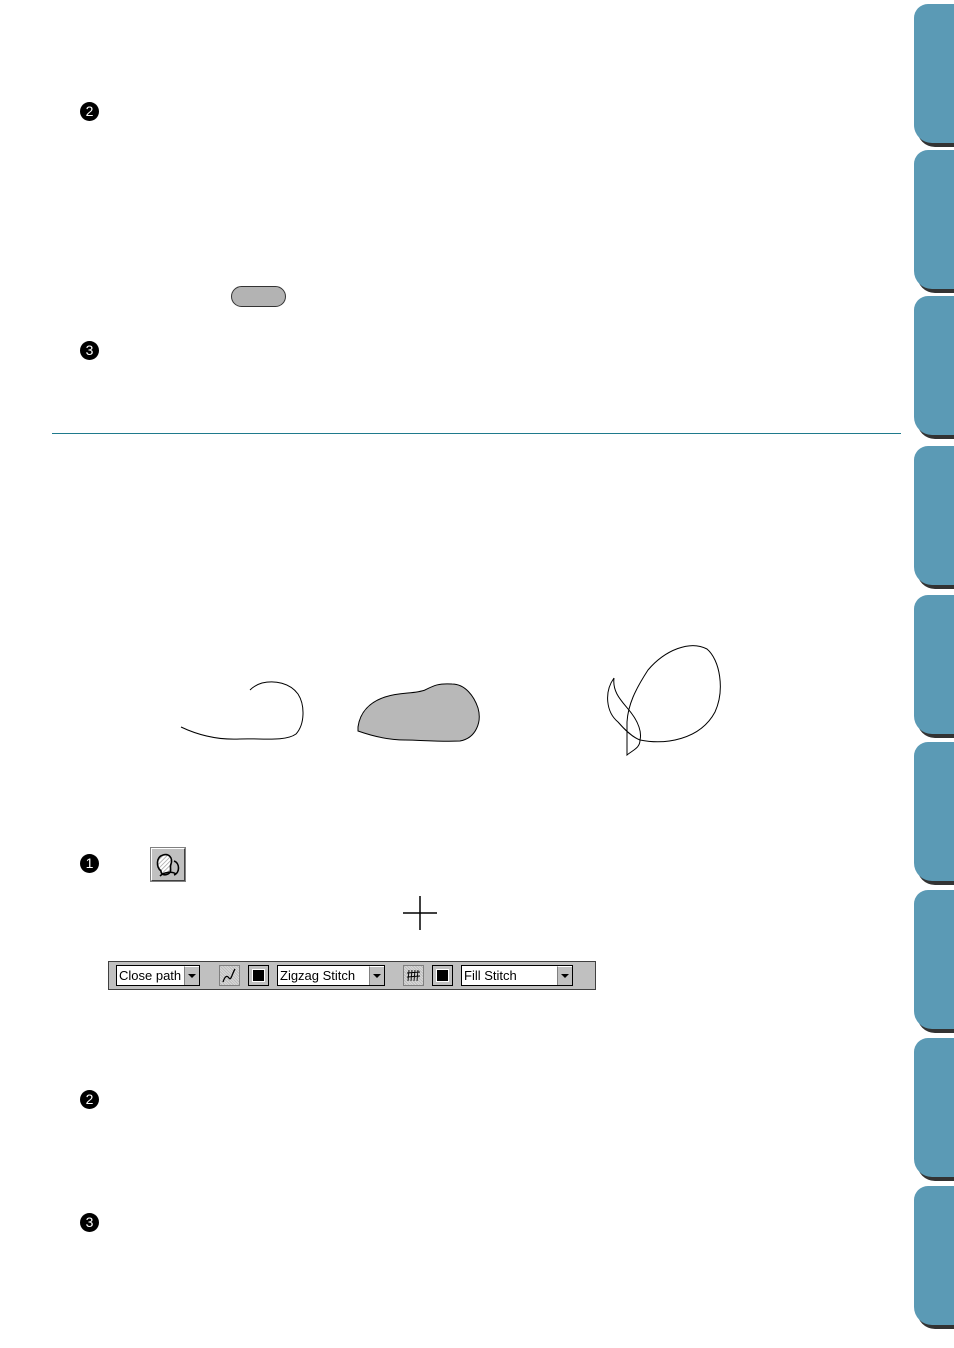  I want to click on line-stitch-select: Zigzag Stitch, so click(331, 975).